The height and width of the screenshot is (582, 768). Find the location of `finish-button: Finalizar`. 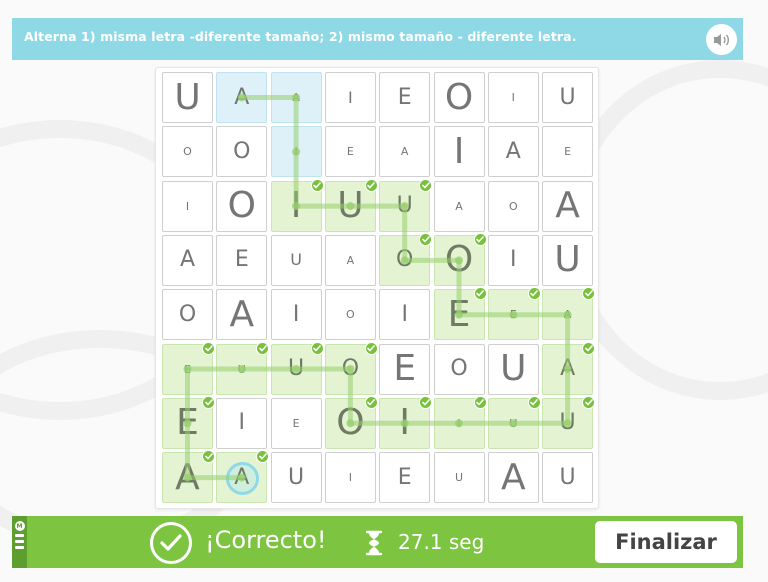

finish-button: Finalizar is located at coordinates (666, 542).